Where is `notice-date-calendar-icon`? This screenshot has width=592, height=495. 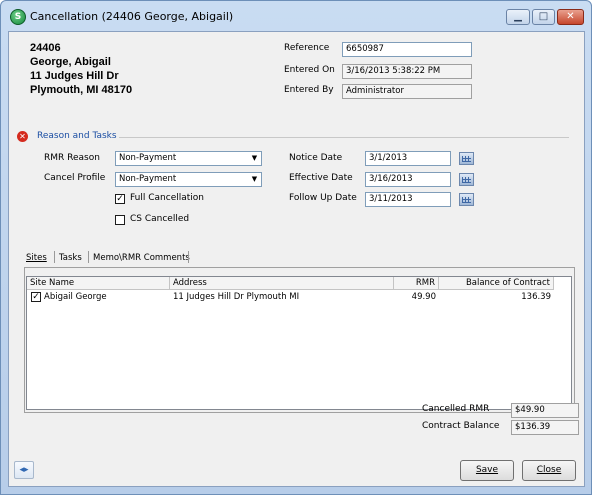 notice-date-calendar-icon is located at coordinates (466, 158).